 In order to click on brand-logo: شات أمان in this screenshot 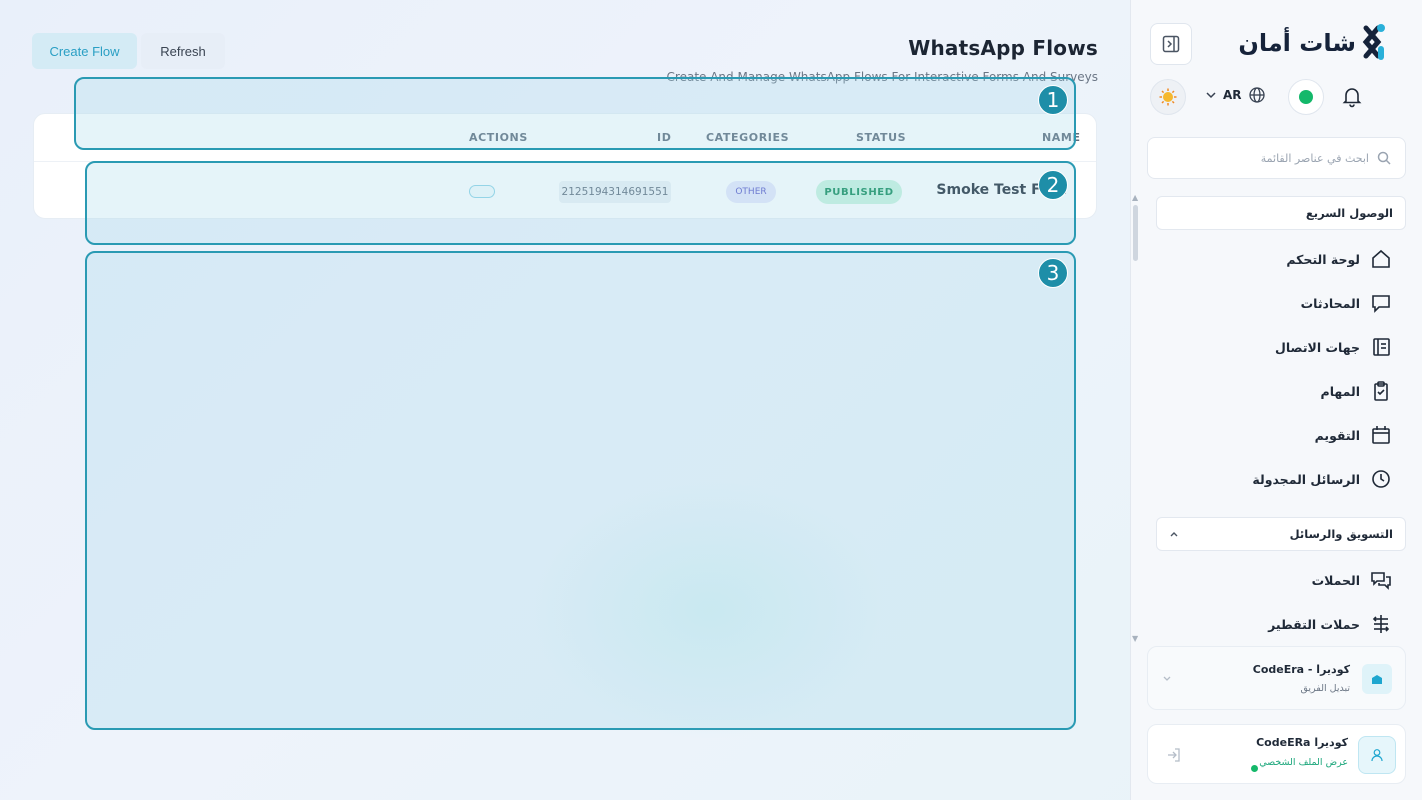, I will do `click(1319, 43)`.